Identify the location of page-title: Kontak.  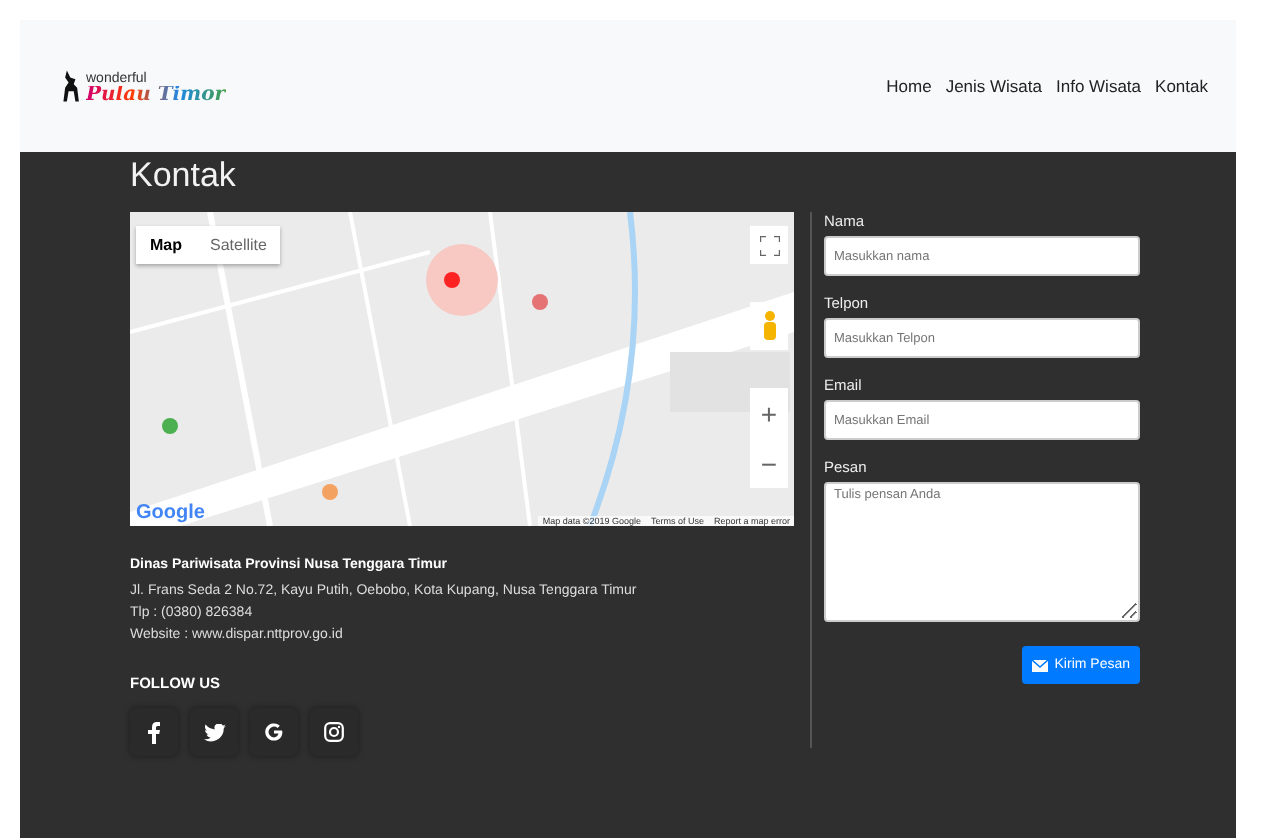
(184, 176).